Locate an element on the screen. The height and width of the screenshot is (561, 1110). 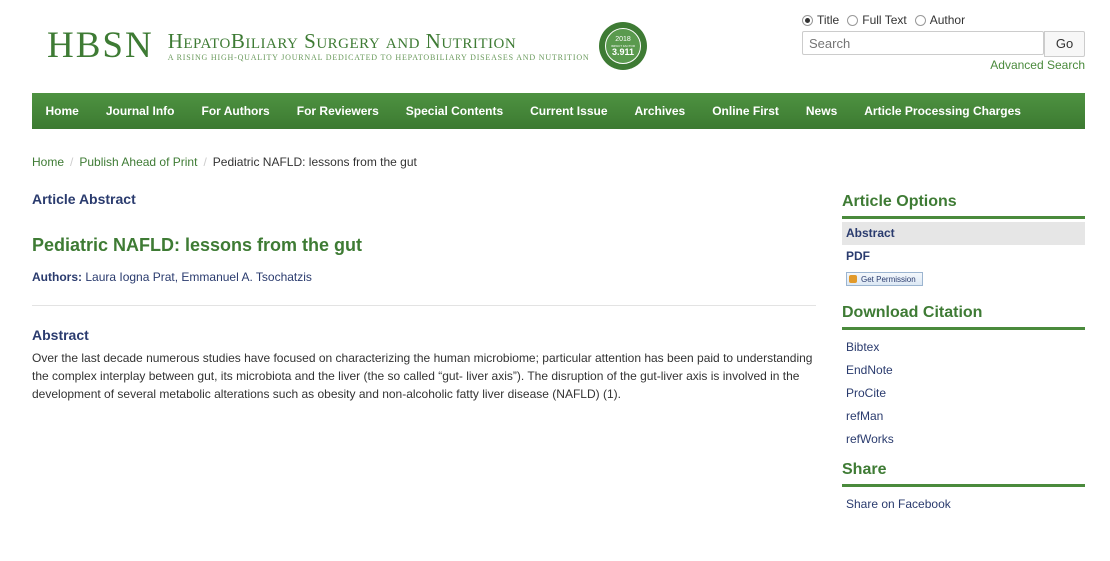
get-permission-label: Get Permission is located at coordinates (888, 279).